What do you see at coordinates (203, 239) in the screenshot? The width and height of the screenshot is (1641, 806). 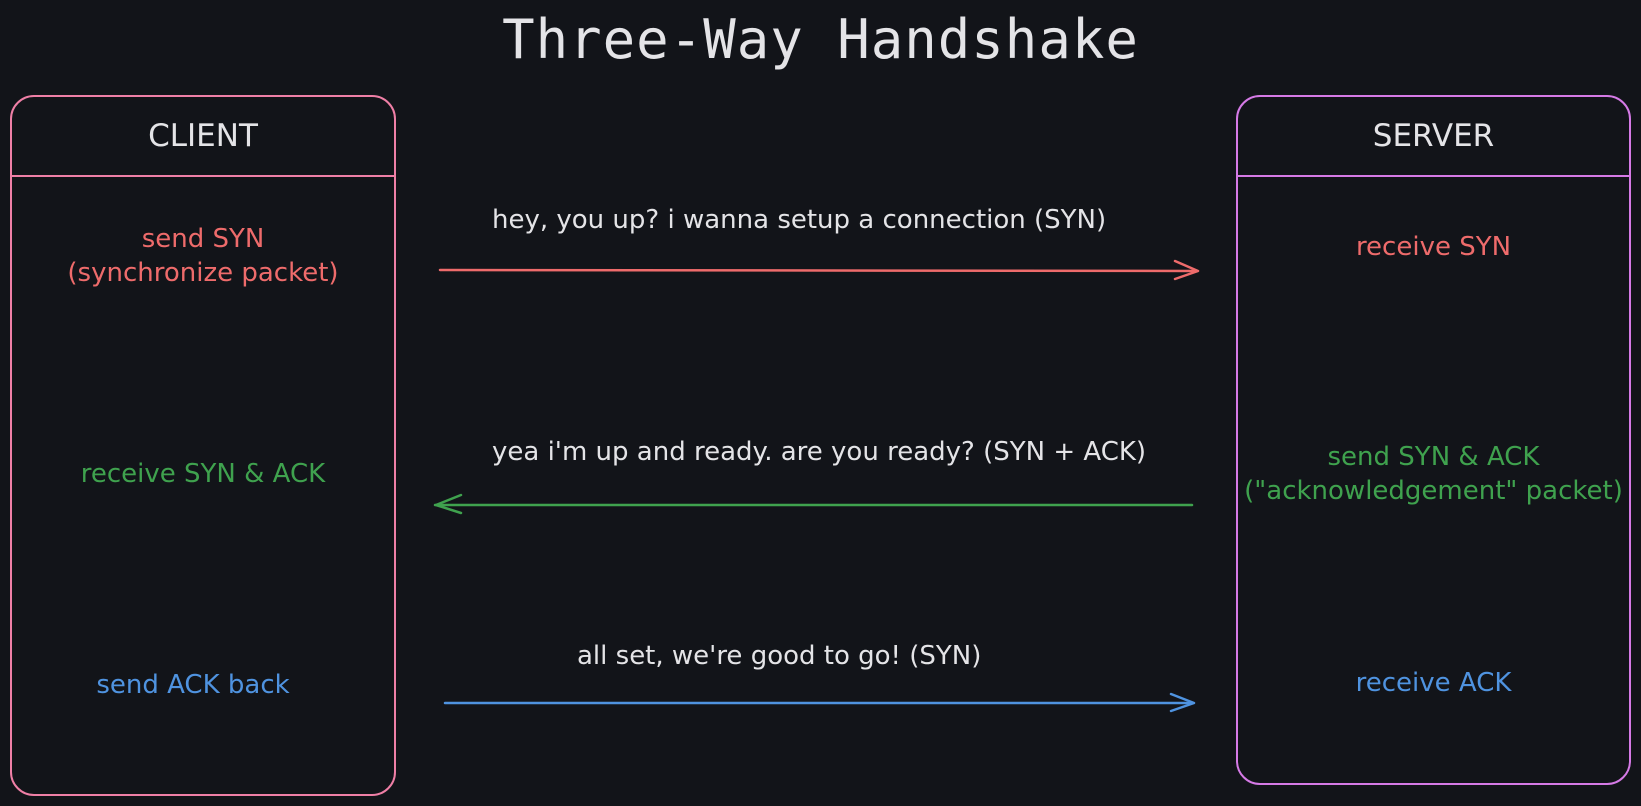 I see `client-step-send-syn-line1: send SYN` at bounding box center [203, 239].